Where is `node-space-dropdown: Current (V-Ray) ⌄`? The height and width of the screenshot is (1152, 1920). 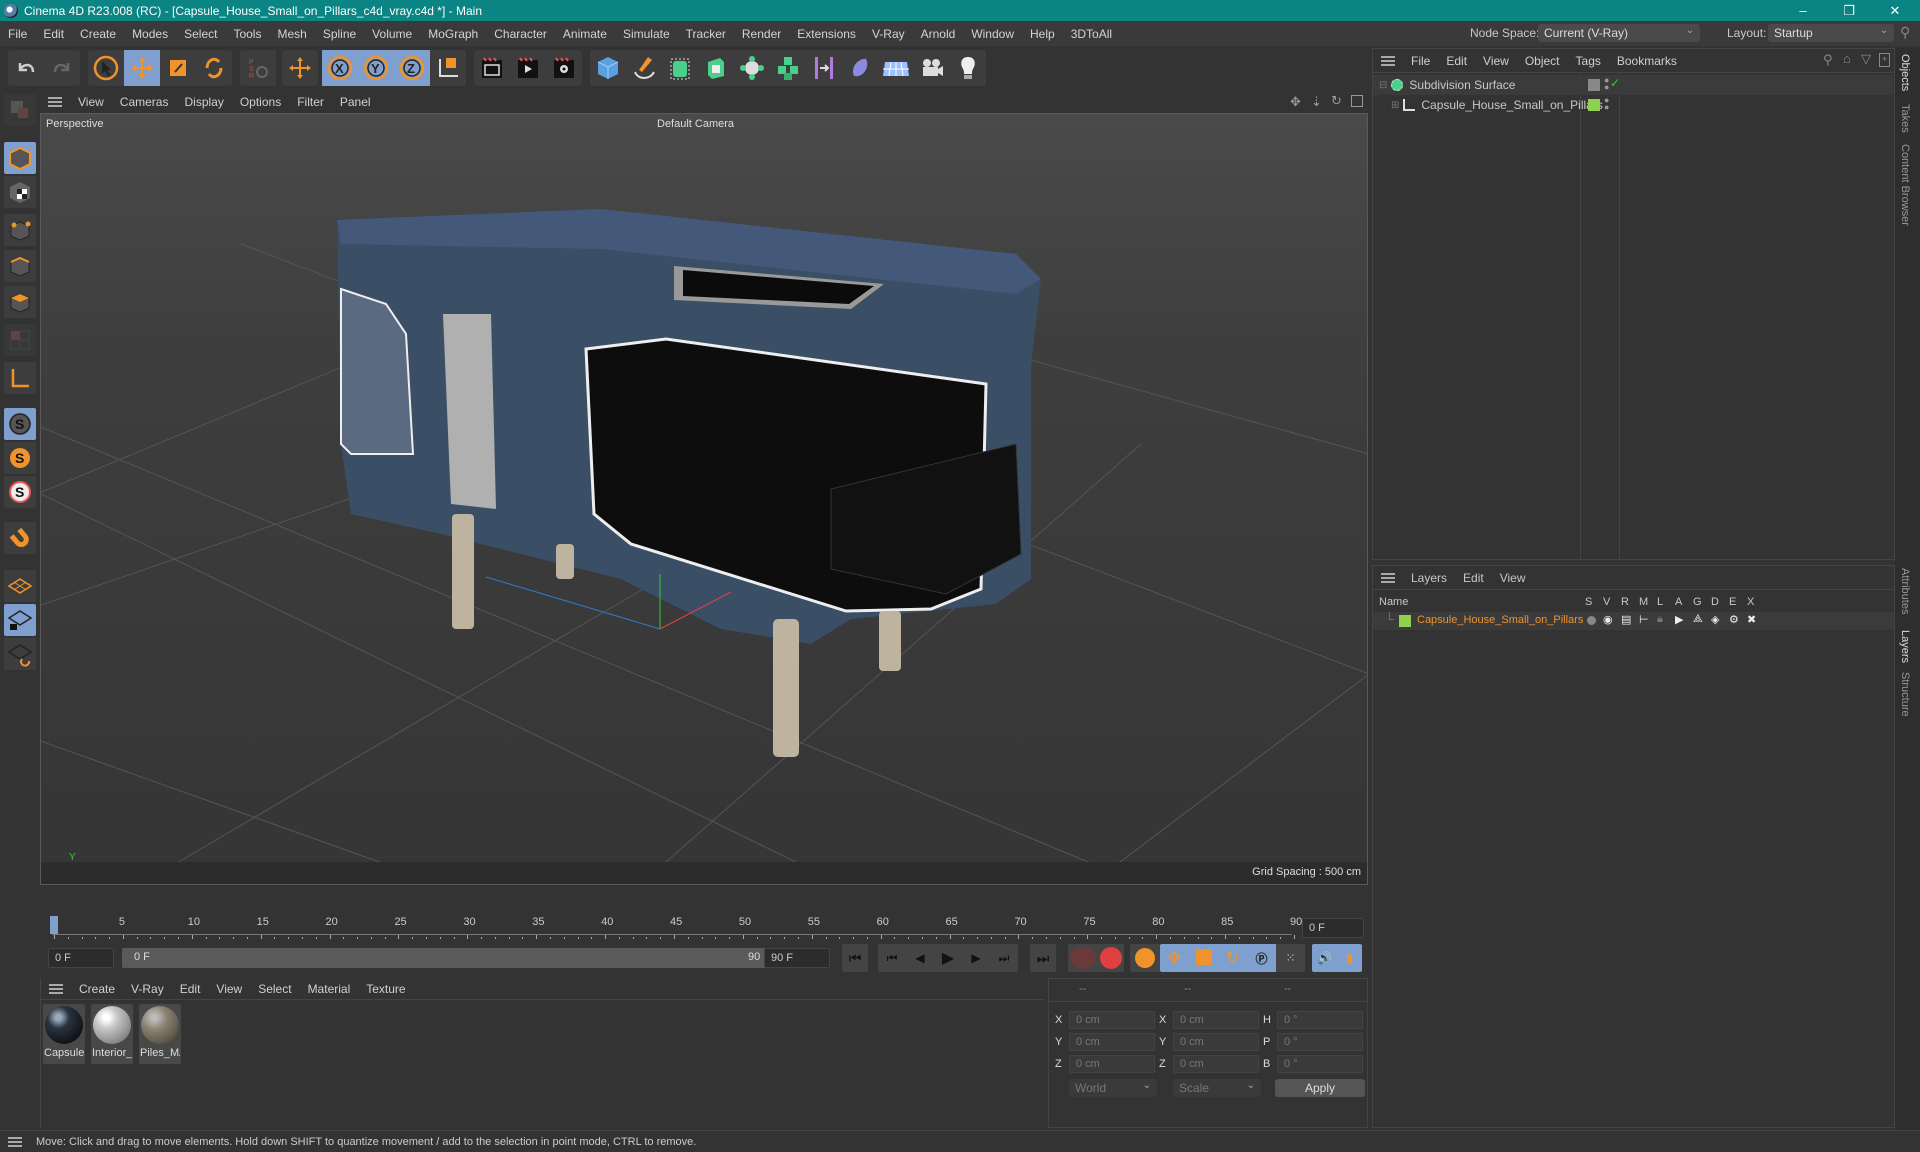 node-space-dropdown: Current (V-Ray) ⌄ is located at coordinates (1619, 33).